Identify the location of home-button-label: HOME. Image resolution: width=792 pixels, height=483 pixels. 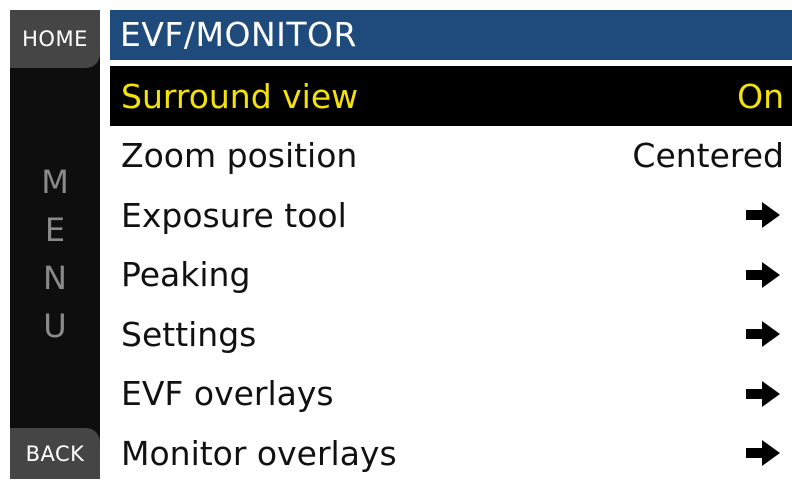
(55, 39).